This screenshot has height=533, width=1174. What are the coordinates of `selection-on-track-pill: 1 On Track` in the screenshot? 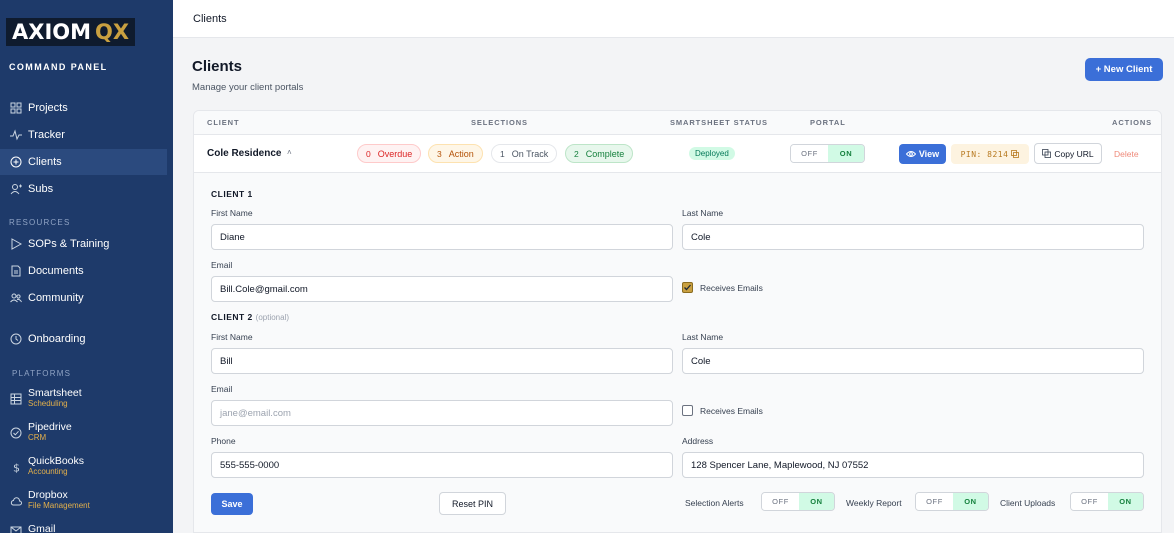 It's located at (524, 153).